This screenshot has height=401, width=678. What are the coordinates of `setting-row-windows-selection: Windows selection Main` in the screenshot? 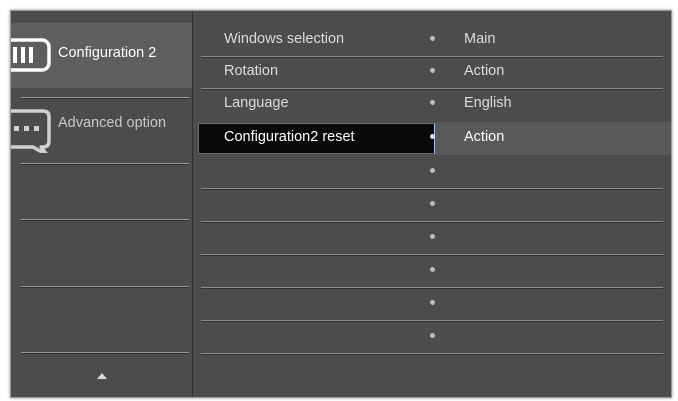 It's located at (432, 40).